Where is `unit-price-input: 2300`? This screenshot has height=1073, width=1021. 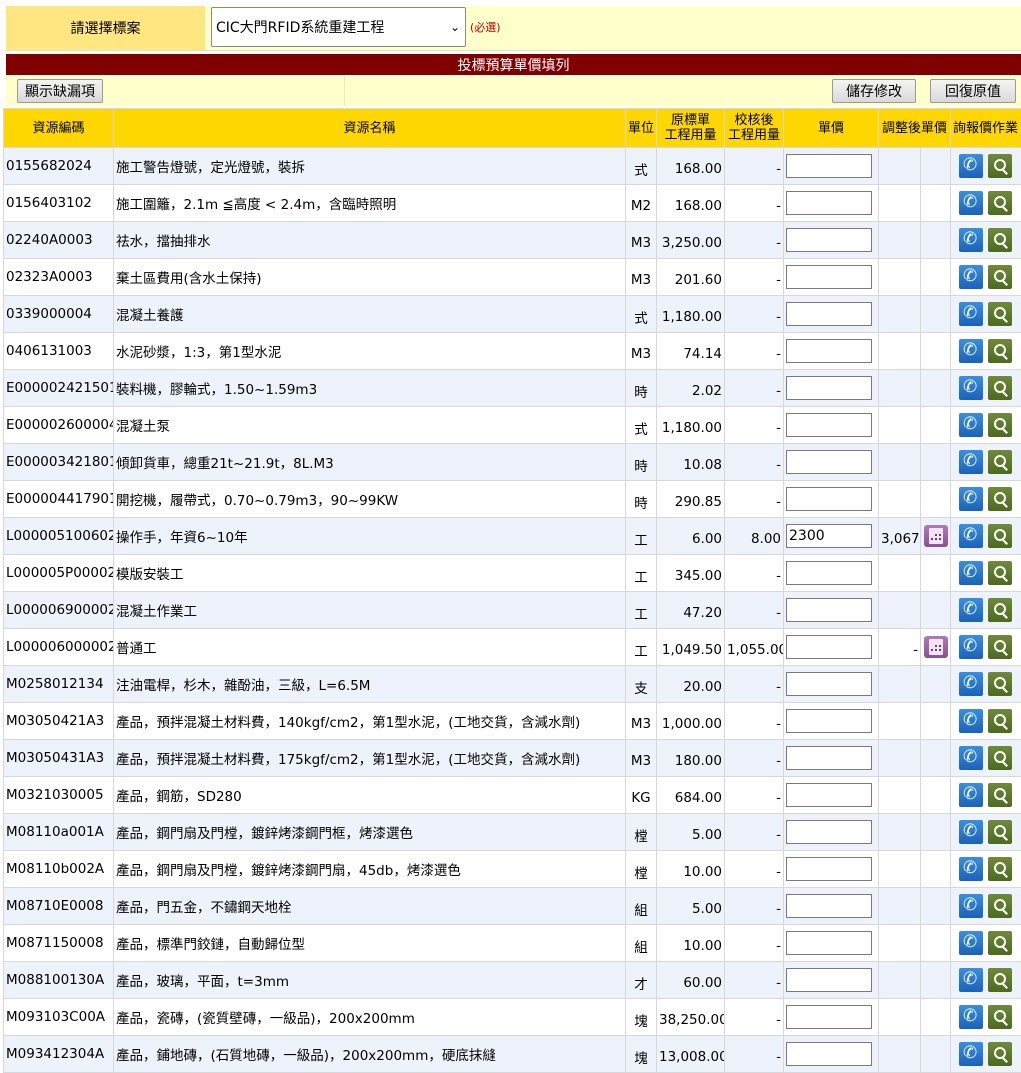
unit-price-input: 2300 is located at coordinates (829, 536).